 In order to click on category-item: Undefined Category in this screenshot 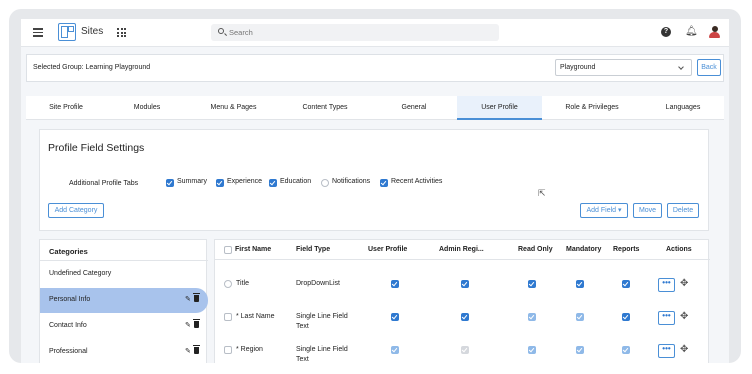, I will do `click(124, 274)`.